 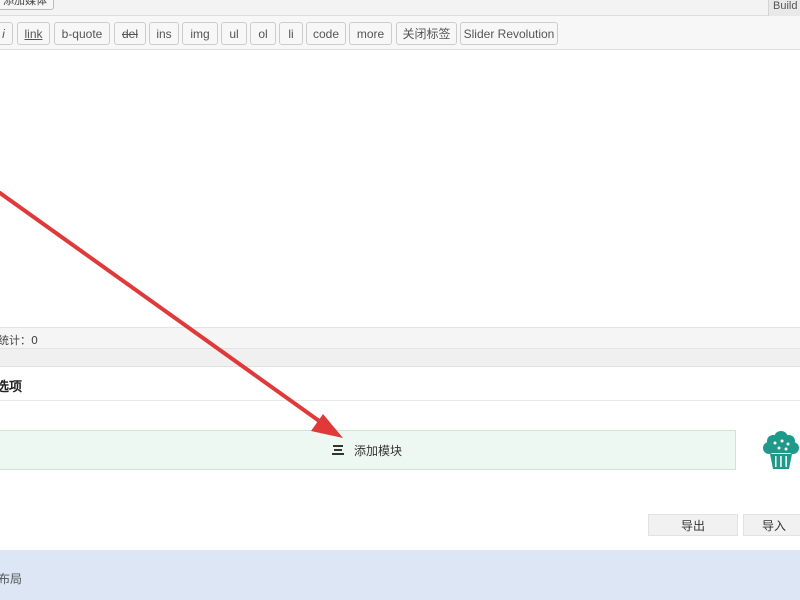 I want to click on options-heading: 选项, so click(x=11, y=387).